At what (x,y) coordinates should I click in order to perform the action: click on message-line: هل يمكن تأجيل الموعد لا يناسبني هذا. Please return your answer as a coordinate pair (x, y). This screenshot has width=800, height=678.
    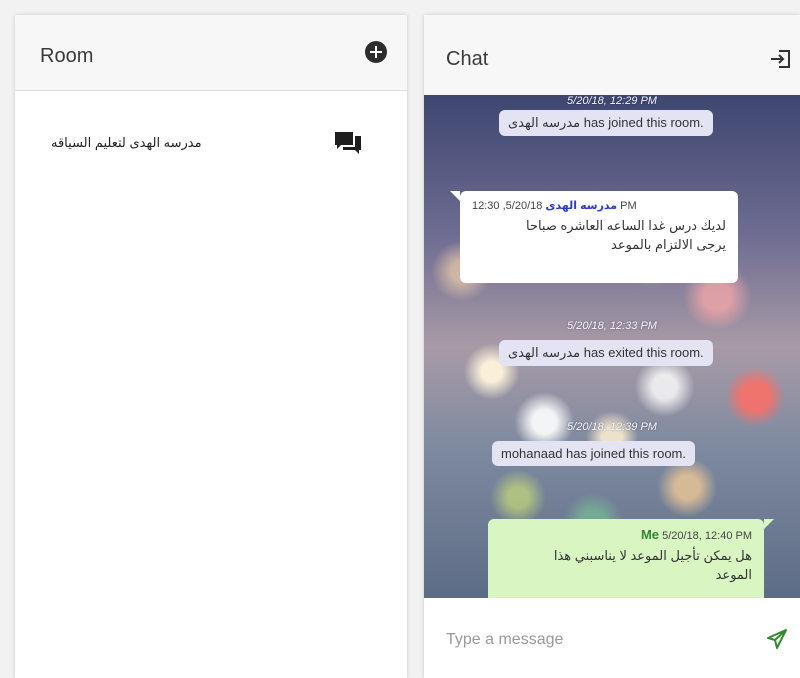
    Looking at the image, I should click on (652, 555).